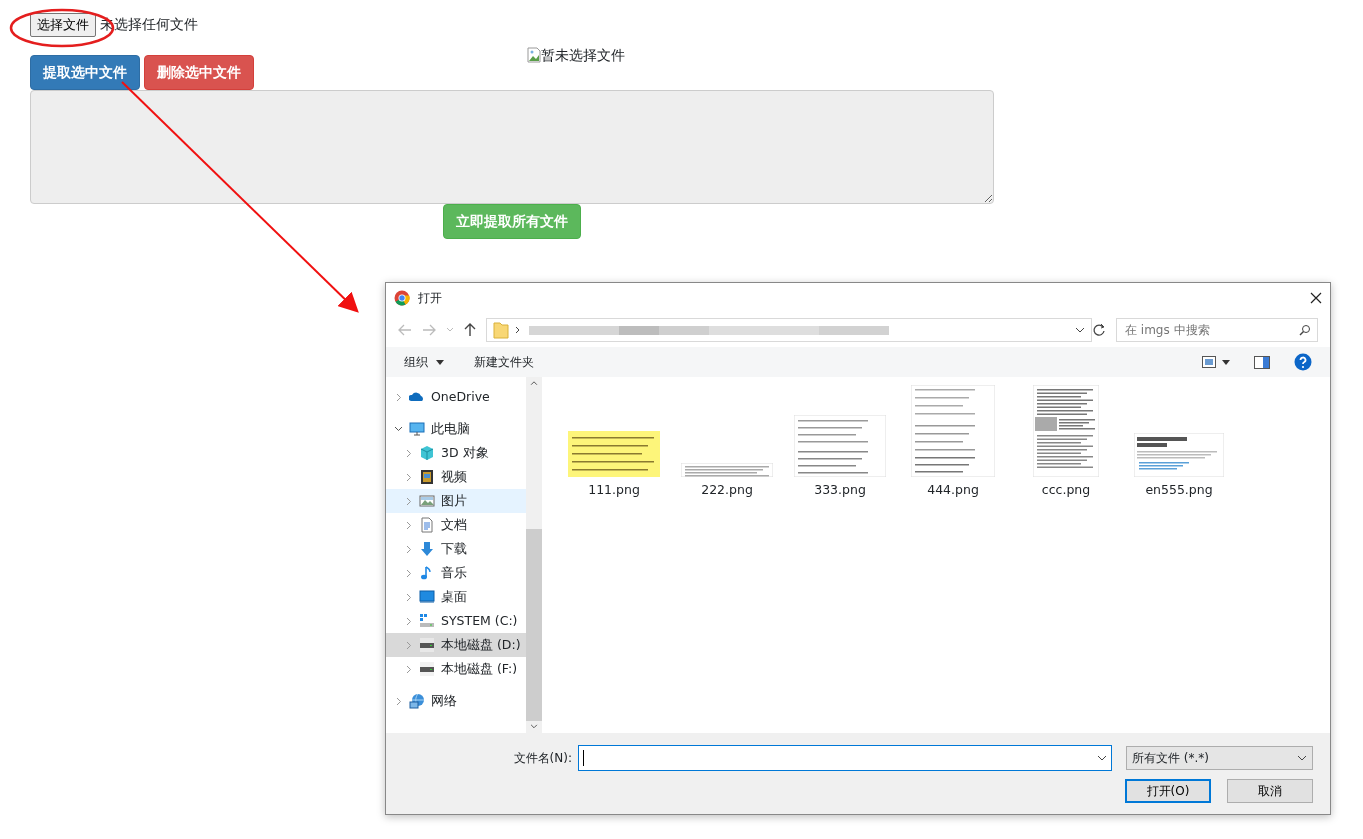 Image resolution: width=1363 pixels, height=839 pixels. What do you see at coordinates (614, 442) in the screenshot?
I see `file-item: 111.png` at bounding box center [614, 442].